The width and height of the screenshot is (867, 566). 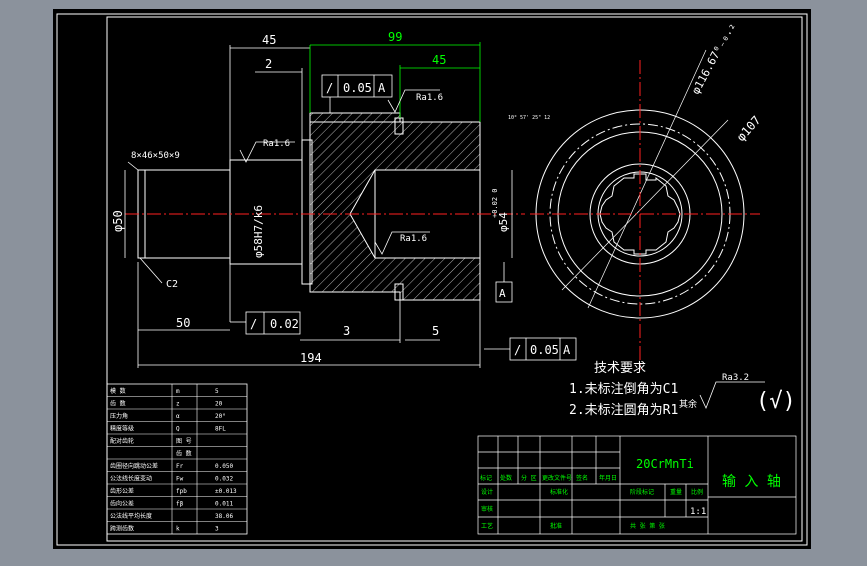 I want to click on dim-99: 99, so click(x=395, y=37).